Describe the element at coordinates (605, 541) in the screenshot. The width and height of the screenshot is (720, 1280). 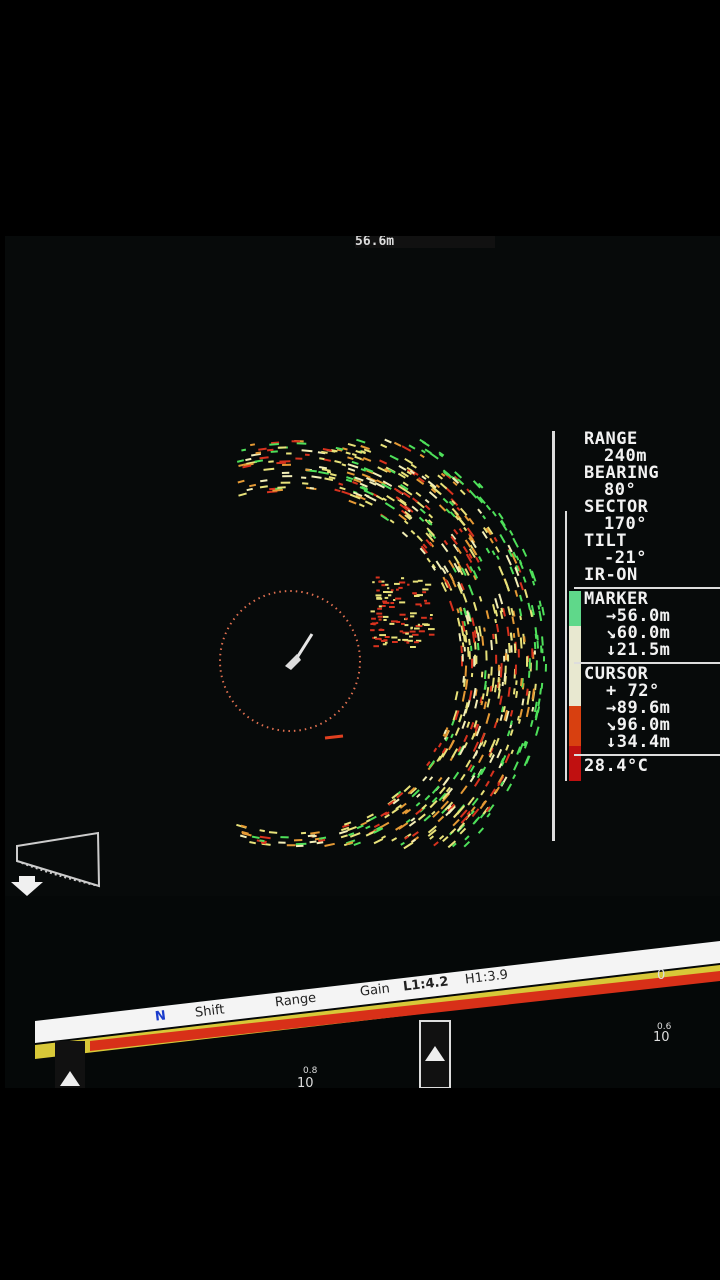
I see `tilt-label: TILT` at that location.